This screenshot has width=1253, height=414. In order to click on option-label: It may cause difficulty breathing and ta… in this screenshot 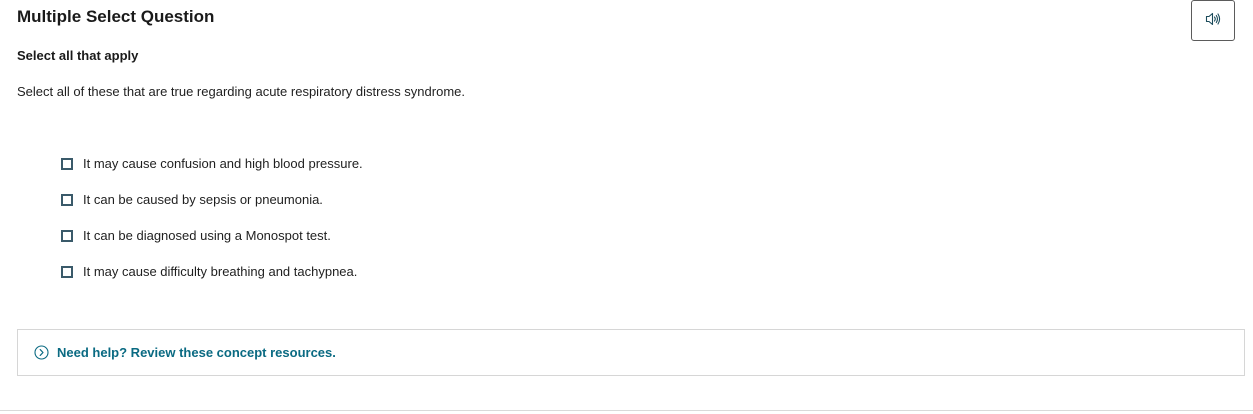, I will do `click(220, 271)`.